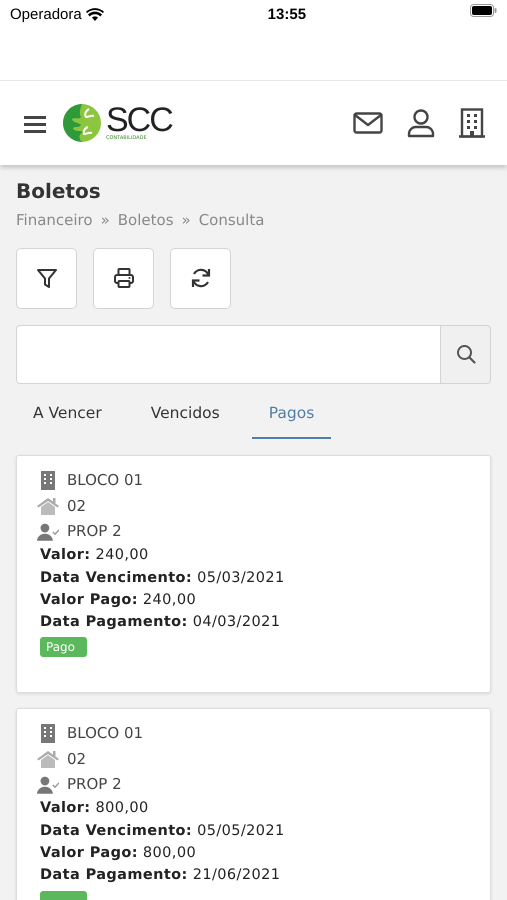  What do you see at coordinates (160, 622) in the screenshot?
I see `field-line: Data Pagamento: 04/03/2021` at bounding box center [160, 622].